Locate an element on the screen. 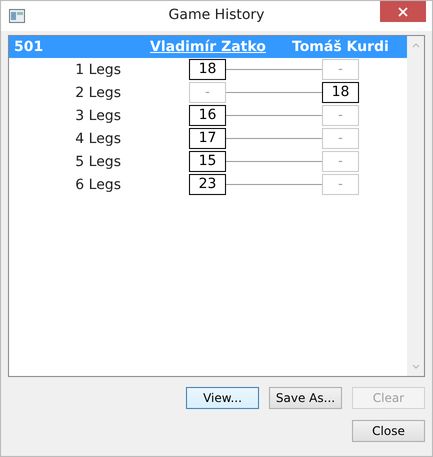 This screenshot has height=457, width=433. leg-label: 1 Legs is located at coordinates (97, 70).